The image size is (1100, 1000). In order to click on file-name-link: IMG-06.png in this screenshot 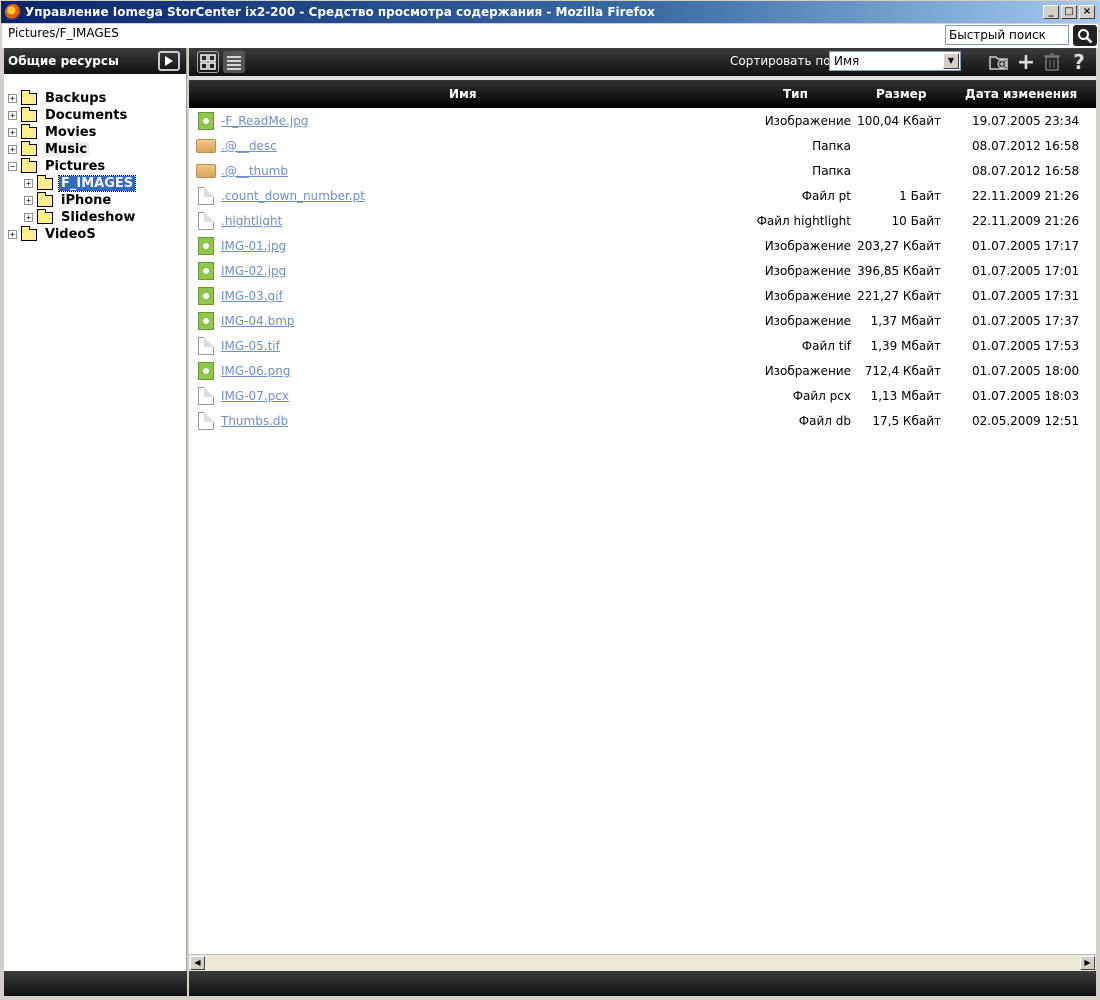, I will do `click(255, 371)`.